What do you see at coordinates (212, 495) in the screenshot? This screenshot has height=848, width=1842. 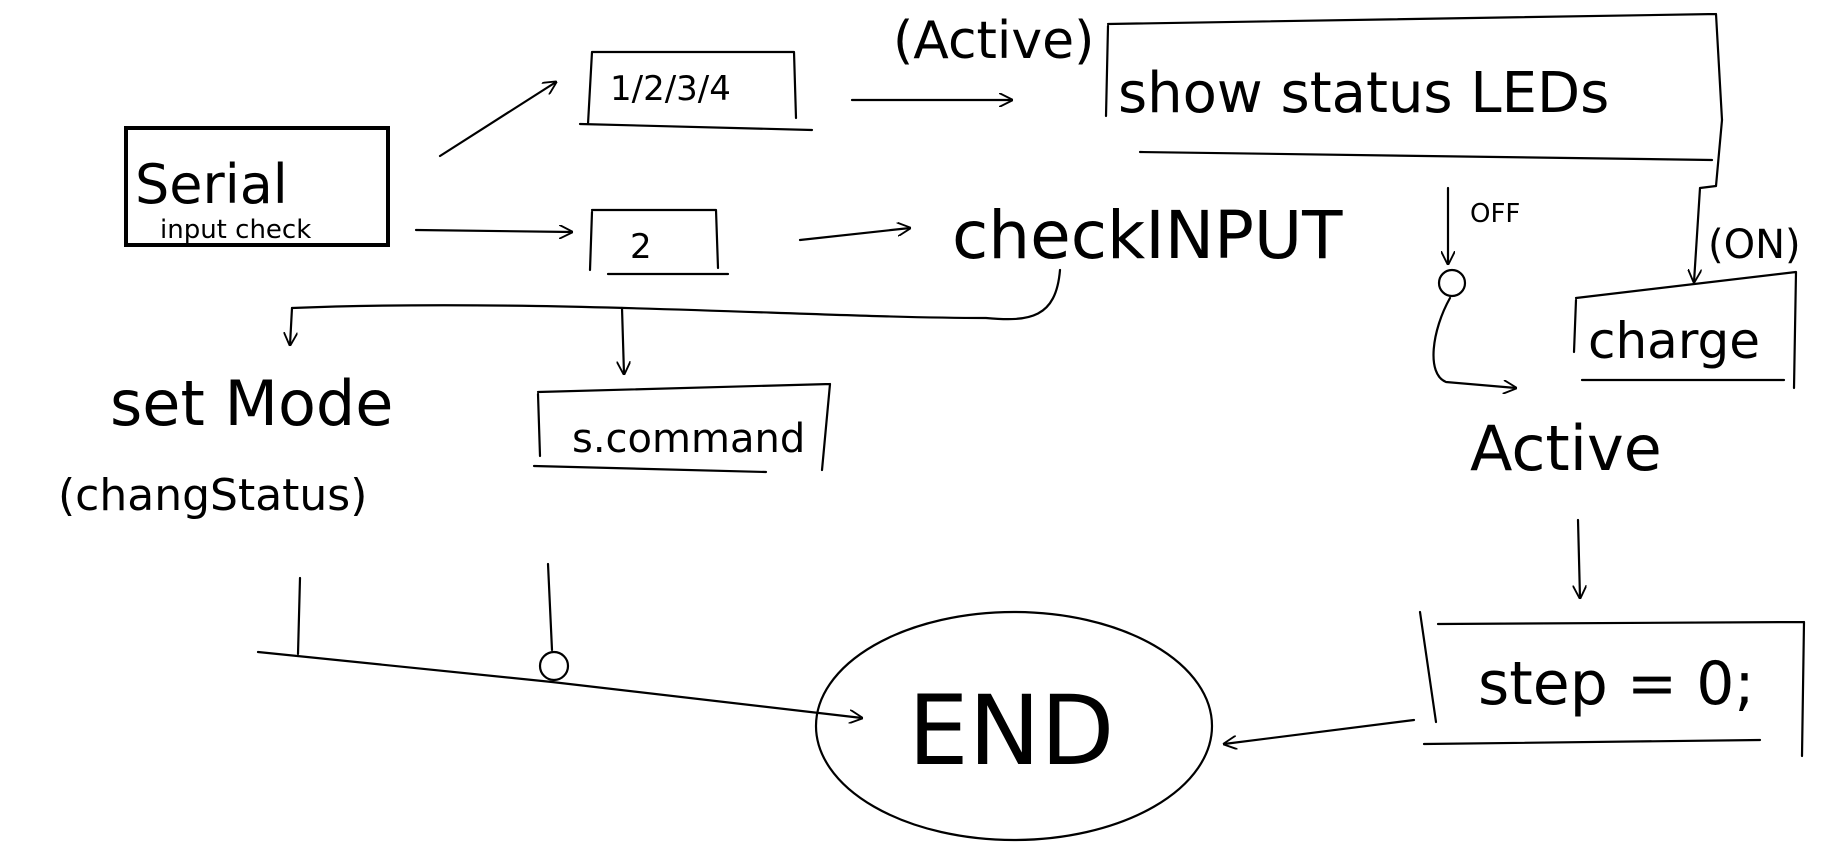 I see `change-status-label: (changStatus)` at bounding box center [212, 495].